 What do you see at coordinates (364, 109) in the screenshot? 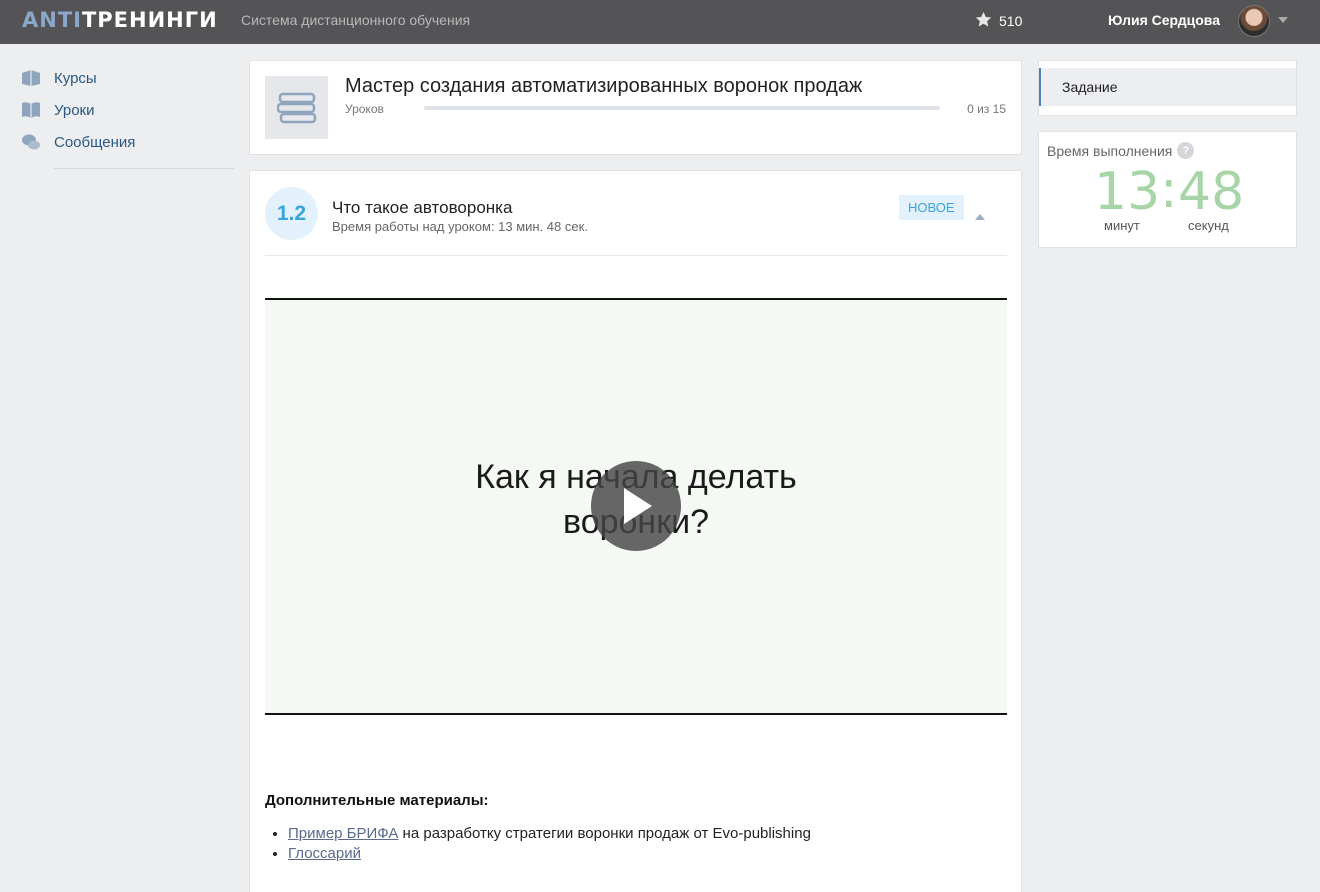
I see `lessons-label: Уроков` at bounding box center [364, 109].